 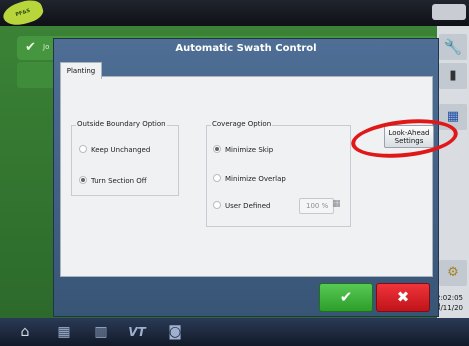 What do you see at coordinates (46, 47) in the screenshot?
I see `background-row-text: Jo` at bounding box center [46, 47].